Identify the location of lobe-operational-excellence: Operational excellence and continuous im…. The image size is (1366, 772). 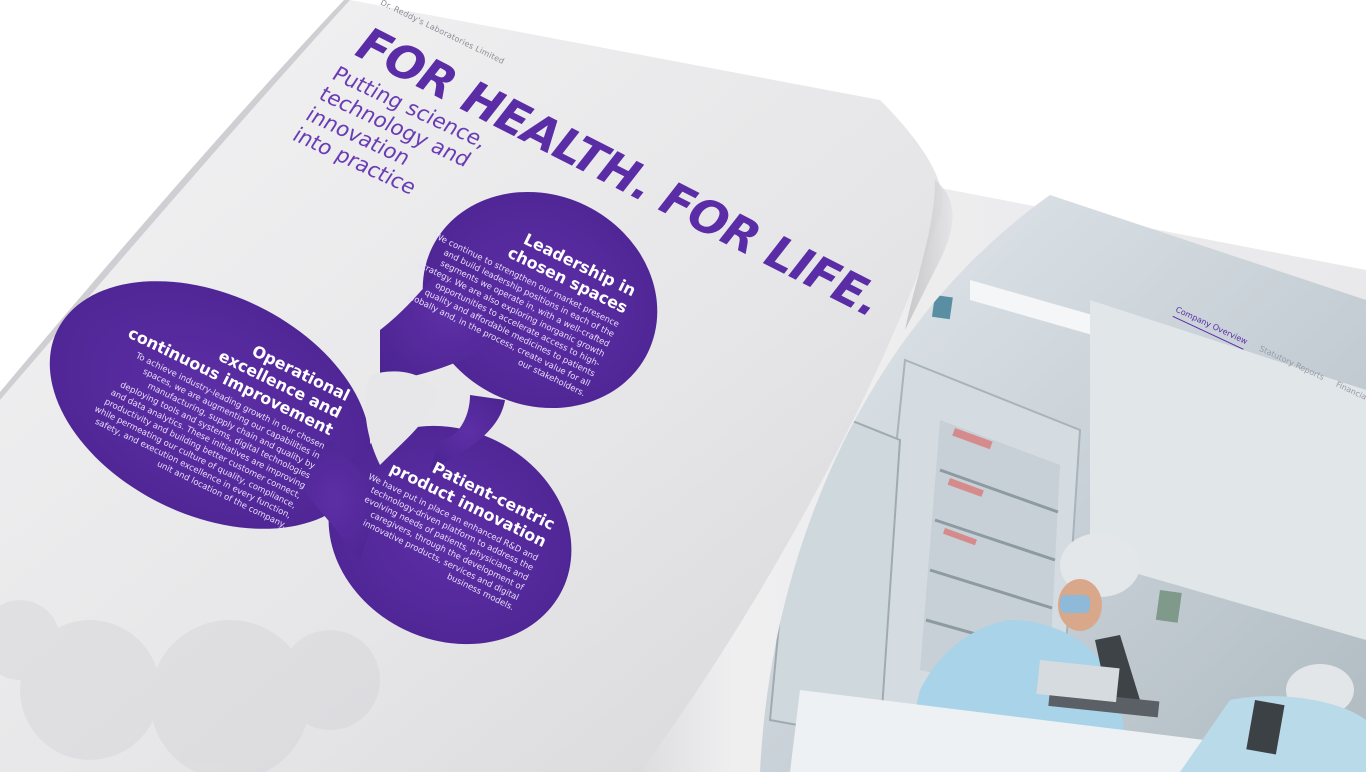
(215, 410).